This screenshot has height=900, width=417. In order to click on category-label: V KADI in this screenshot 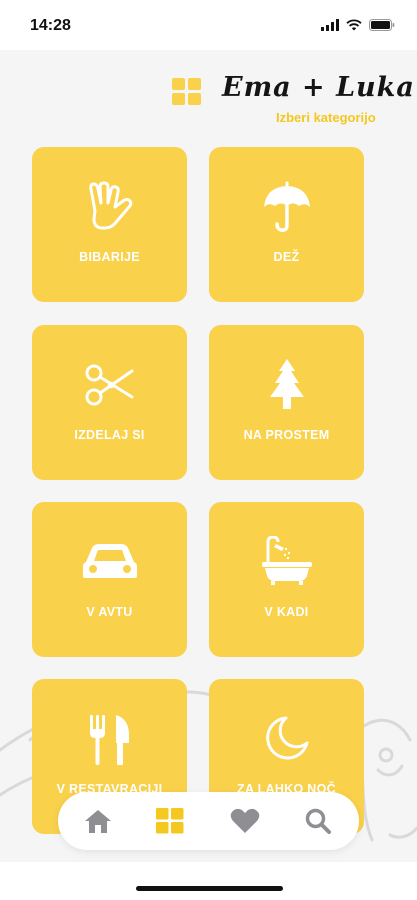, I will do `click(286, 612)`.